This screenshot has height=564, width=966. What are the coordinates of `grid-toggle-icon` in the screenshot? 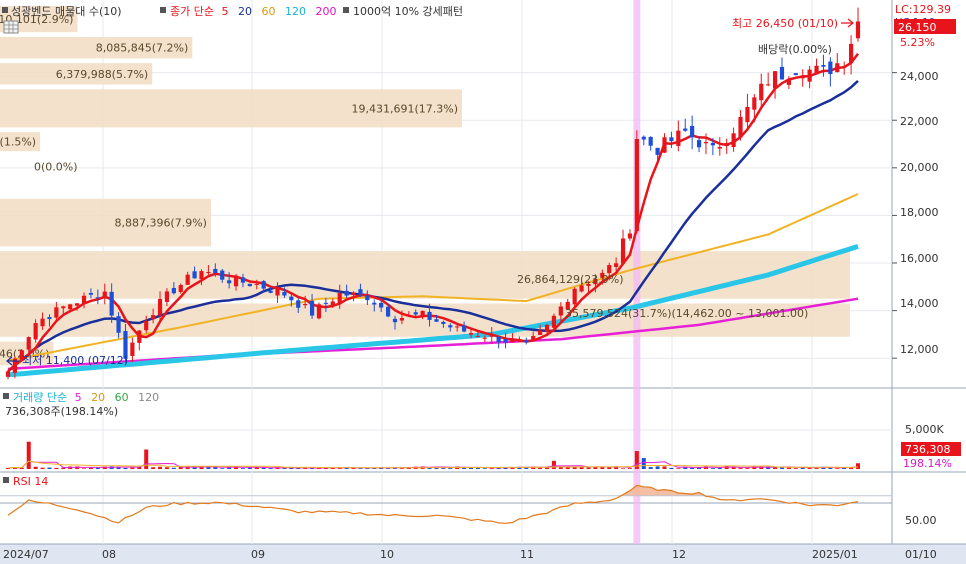 It's located at (11, 27).